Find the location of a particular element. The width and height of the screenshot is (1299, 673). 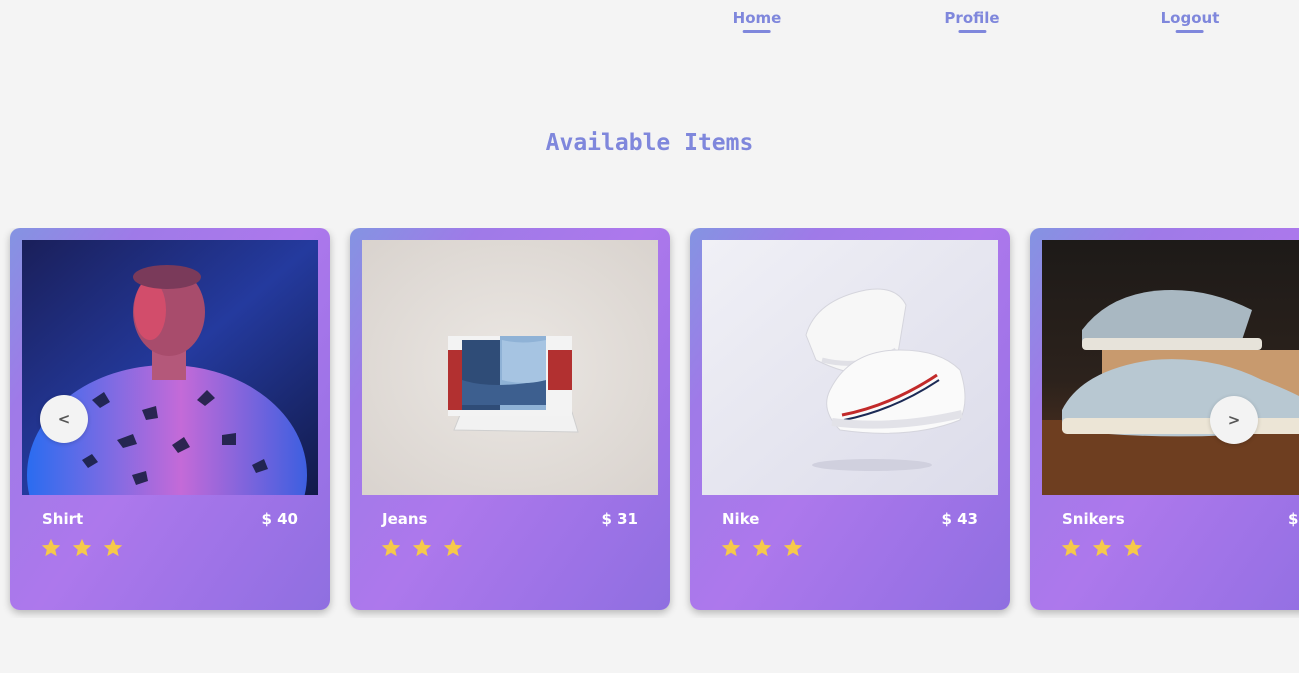

top-nav: Home Profile Logout is located at coordinates (649, 20).